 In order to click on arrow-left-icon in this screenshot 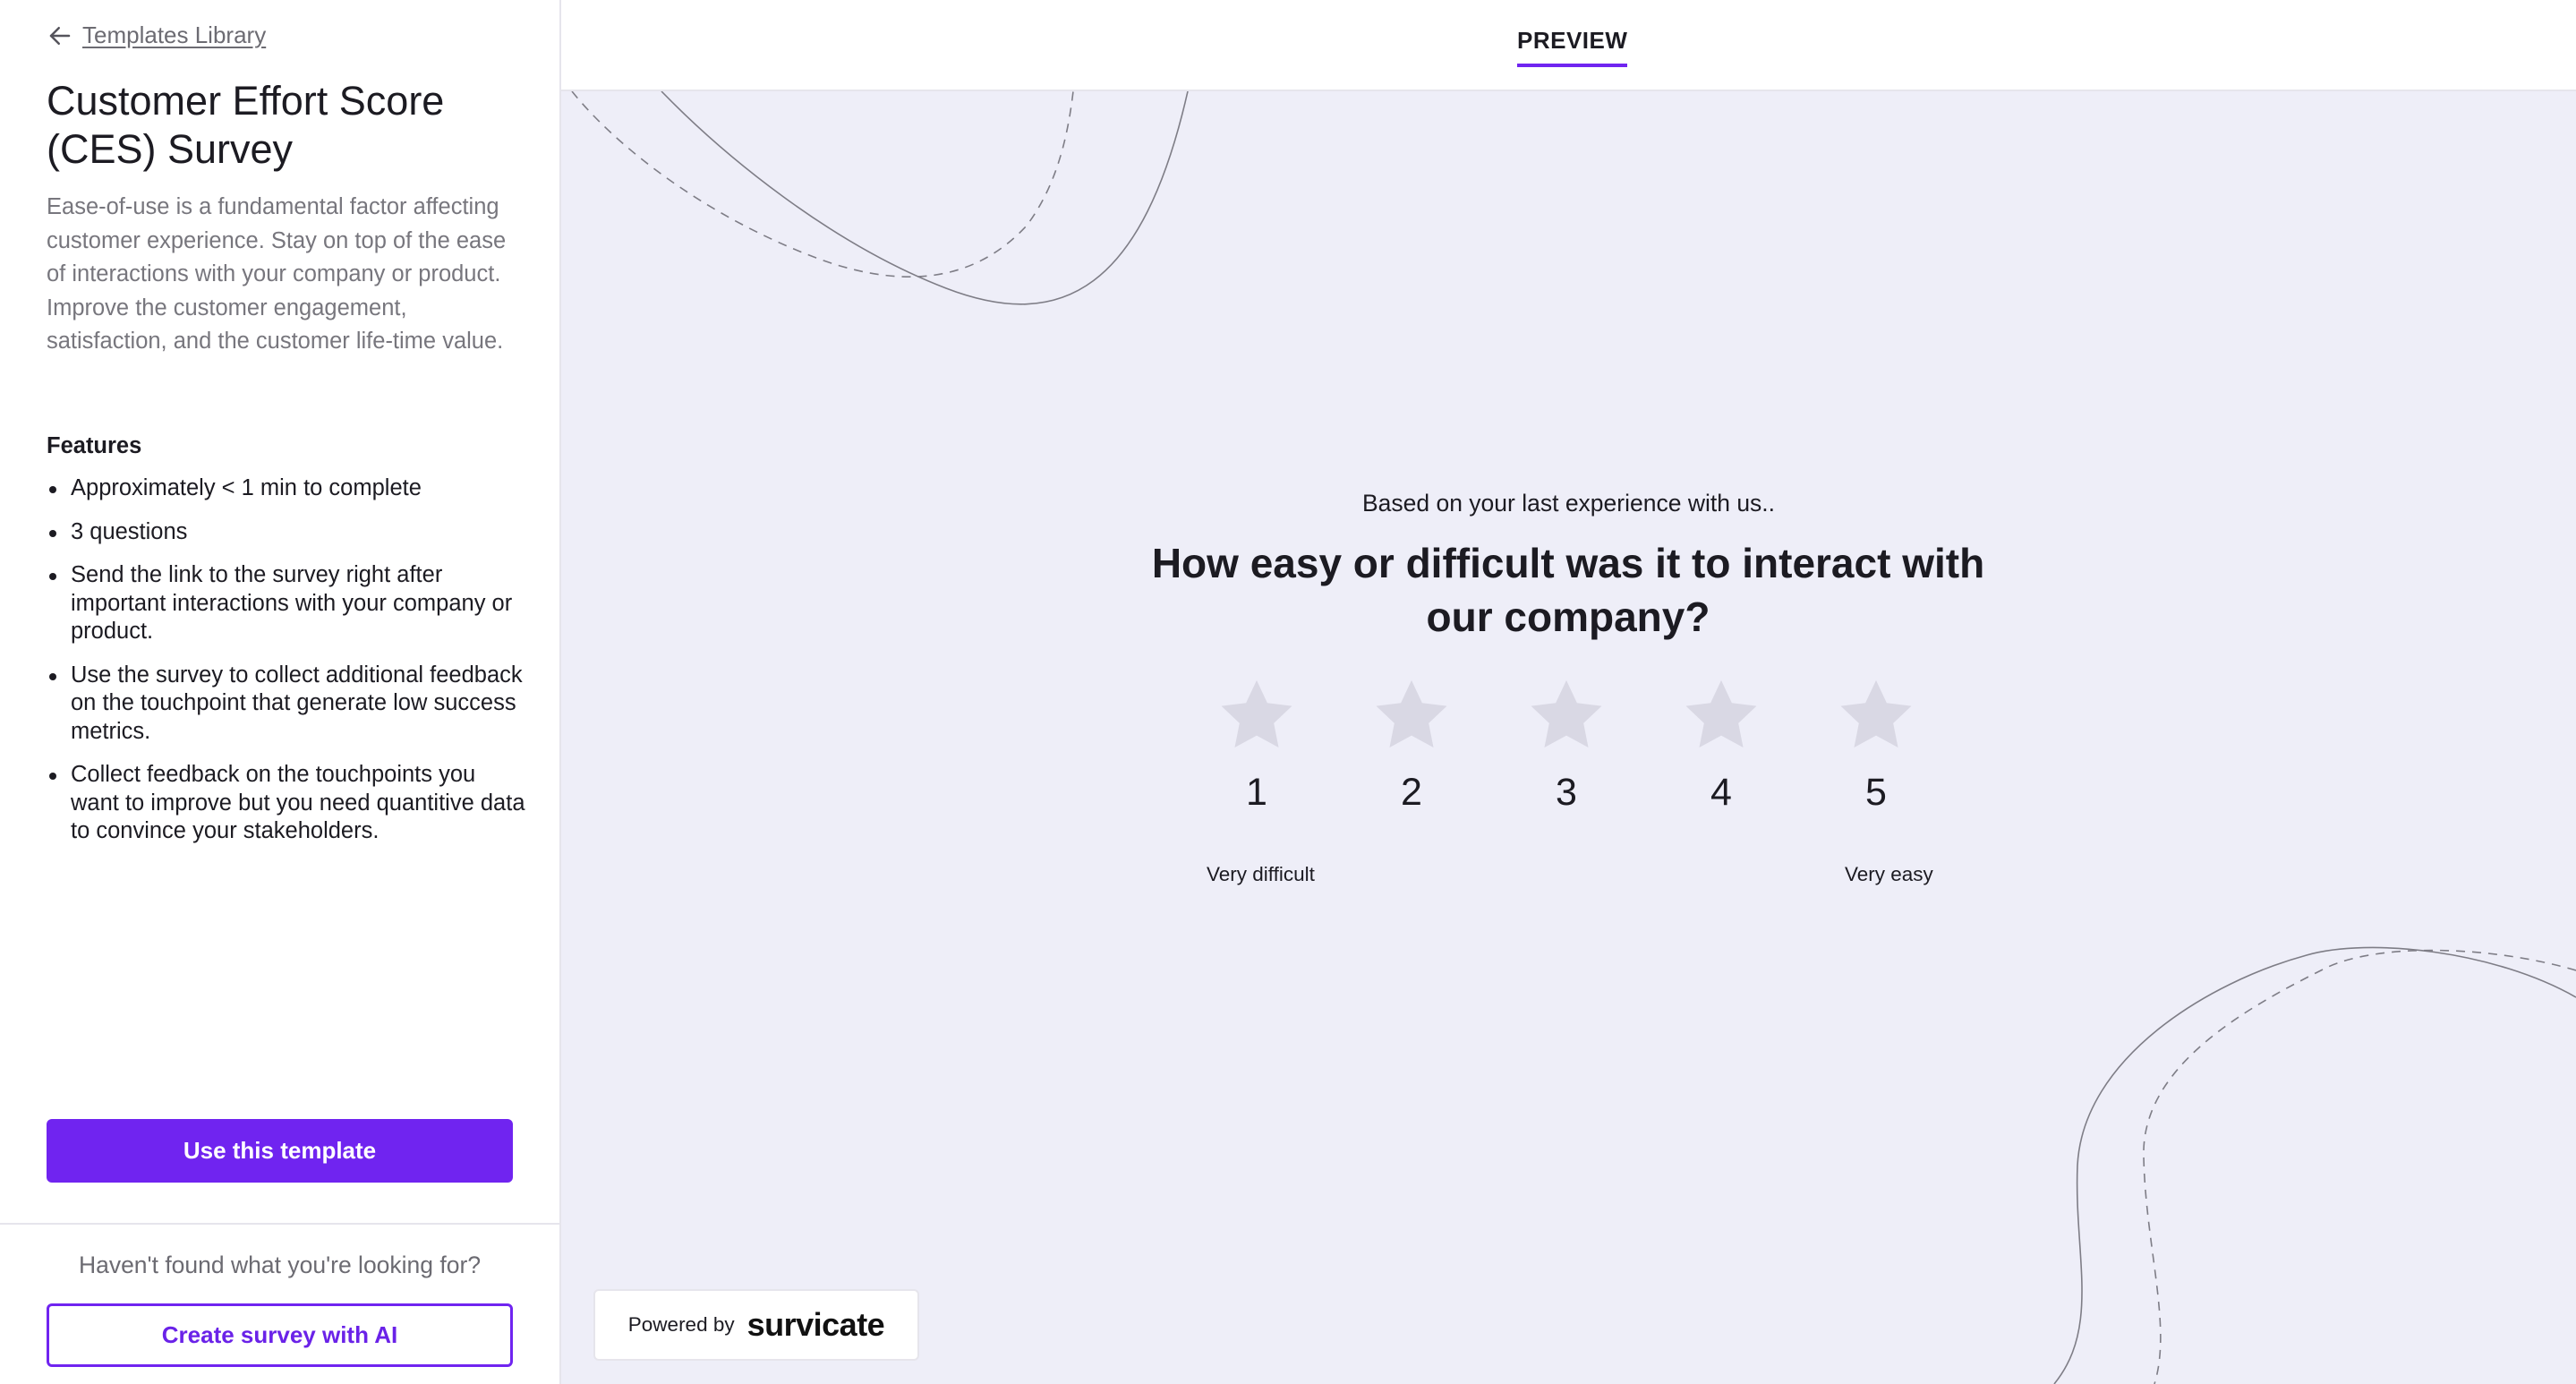, I will do `click(60, 35)`.